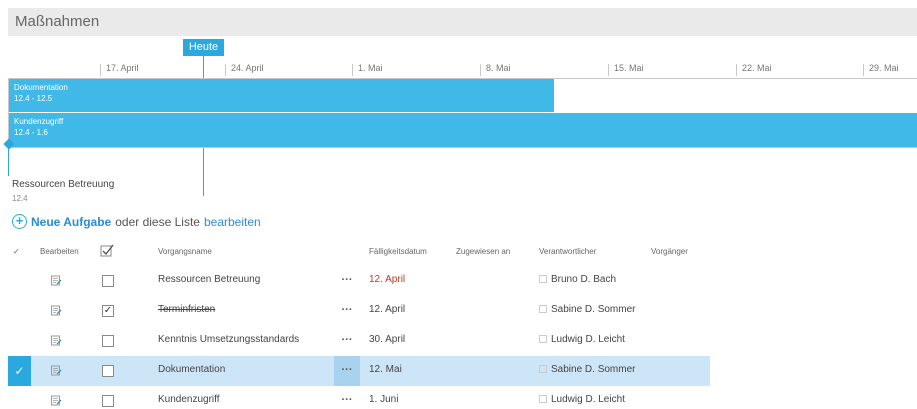 This screenshot has width=917, height=409. I want to click on timeline-bar-kundenzugriff: Kundenzugriff 12.4 - 1.6, so click(463, 130).